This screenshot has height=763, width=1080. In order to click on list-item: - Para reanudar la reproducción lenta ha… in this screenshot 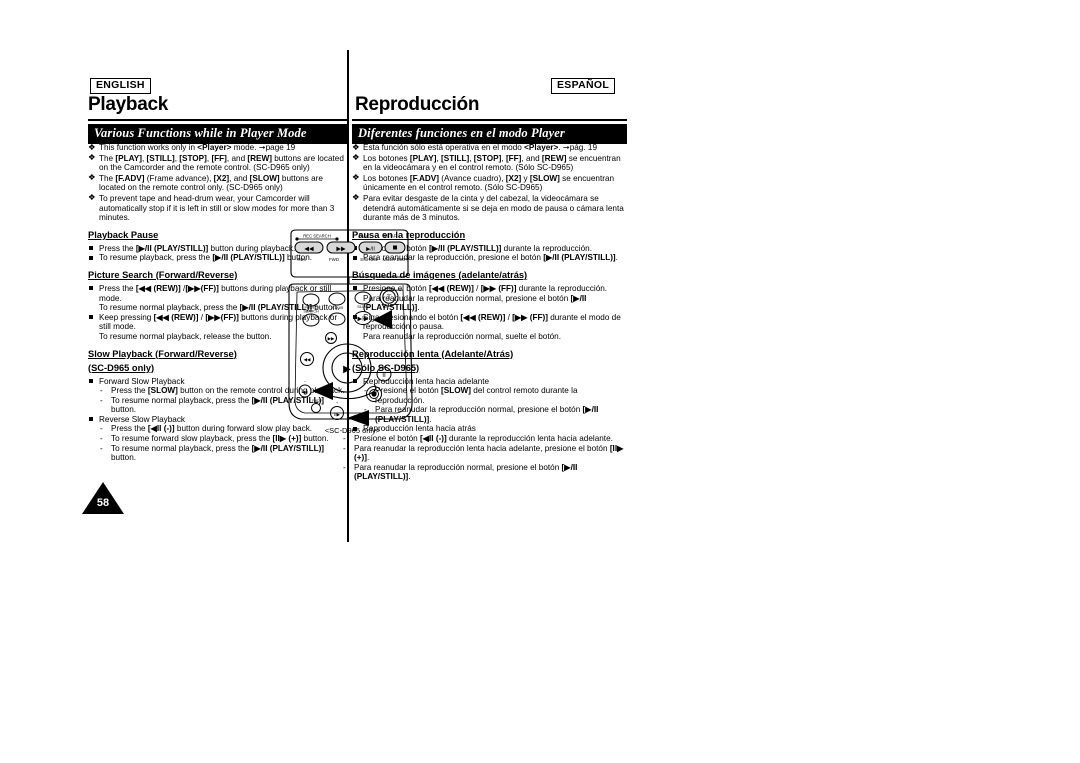, I will do `click(483, 453)`.